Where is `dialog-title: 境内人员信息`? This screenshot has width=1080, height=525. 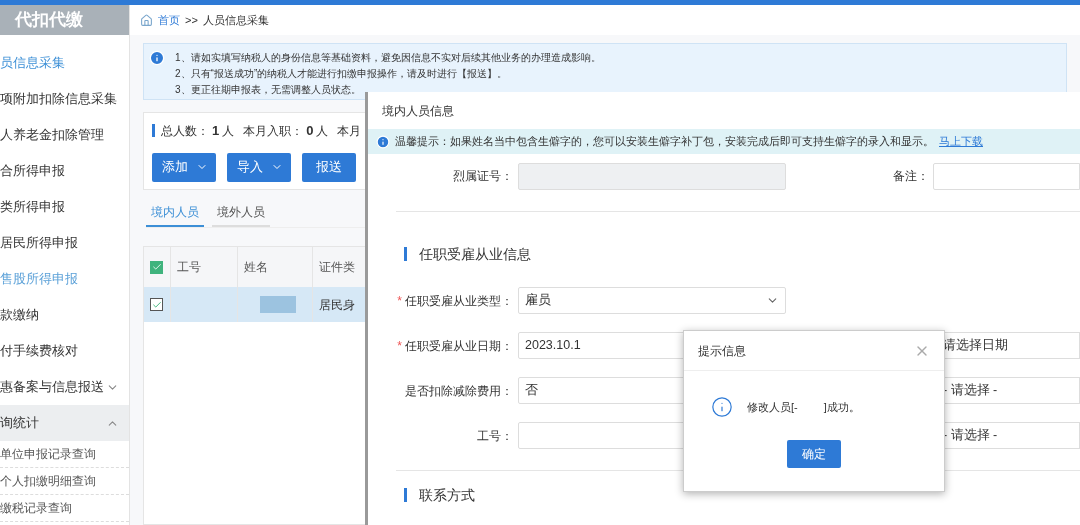
dialog-title: 境内人员信息 is located at coordinates (418, 111).